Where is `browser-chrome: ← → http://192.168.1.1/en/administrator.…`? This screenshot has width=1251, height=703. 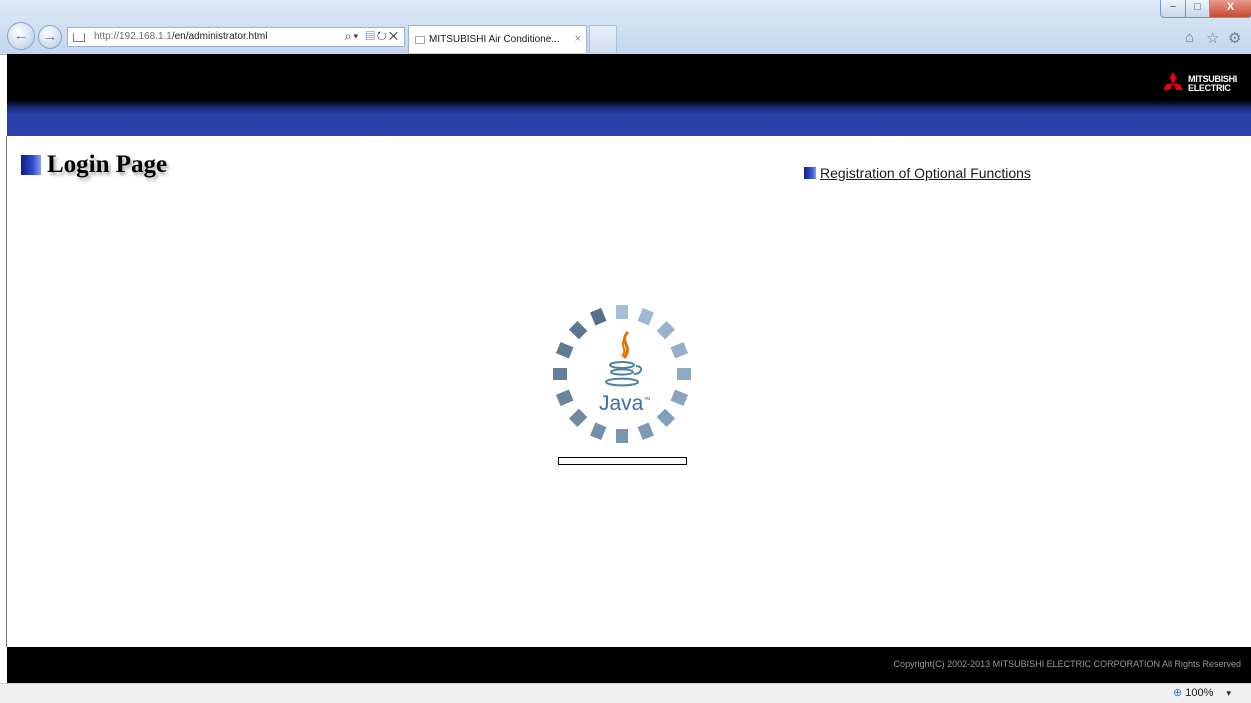 browser-chrome: ← → http://192.168.1.1/en/administrator.… is located at coordinates (625, 27).